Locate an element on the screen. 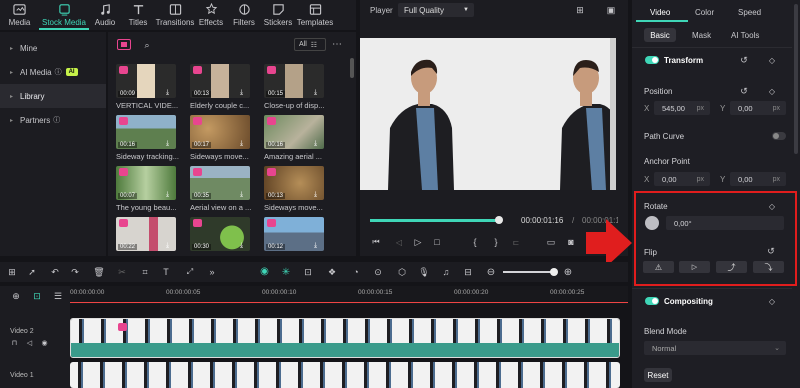 This screenshot has width=800, height=388. media-card: 00:22 ⤓ is located at coordinates (146, 234).